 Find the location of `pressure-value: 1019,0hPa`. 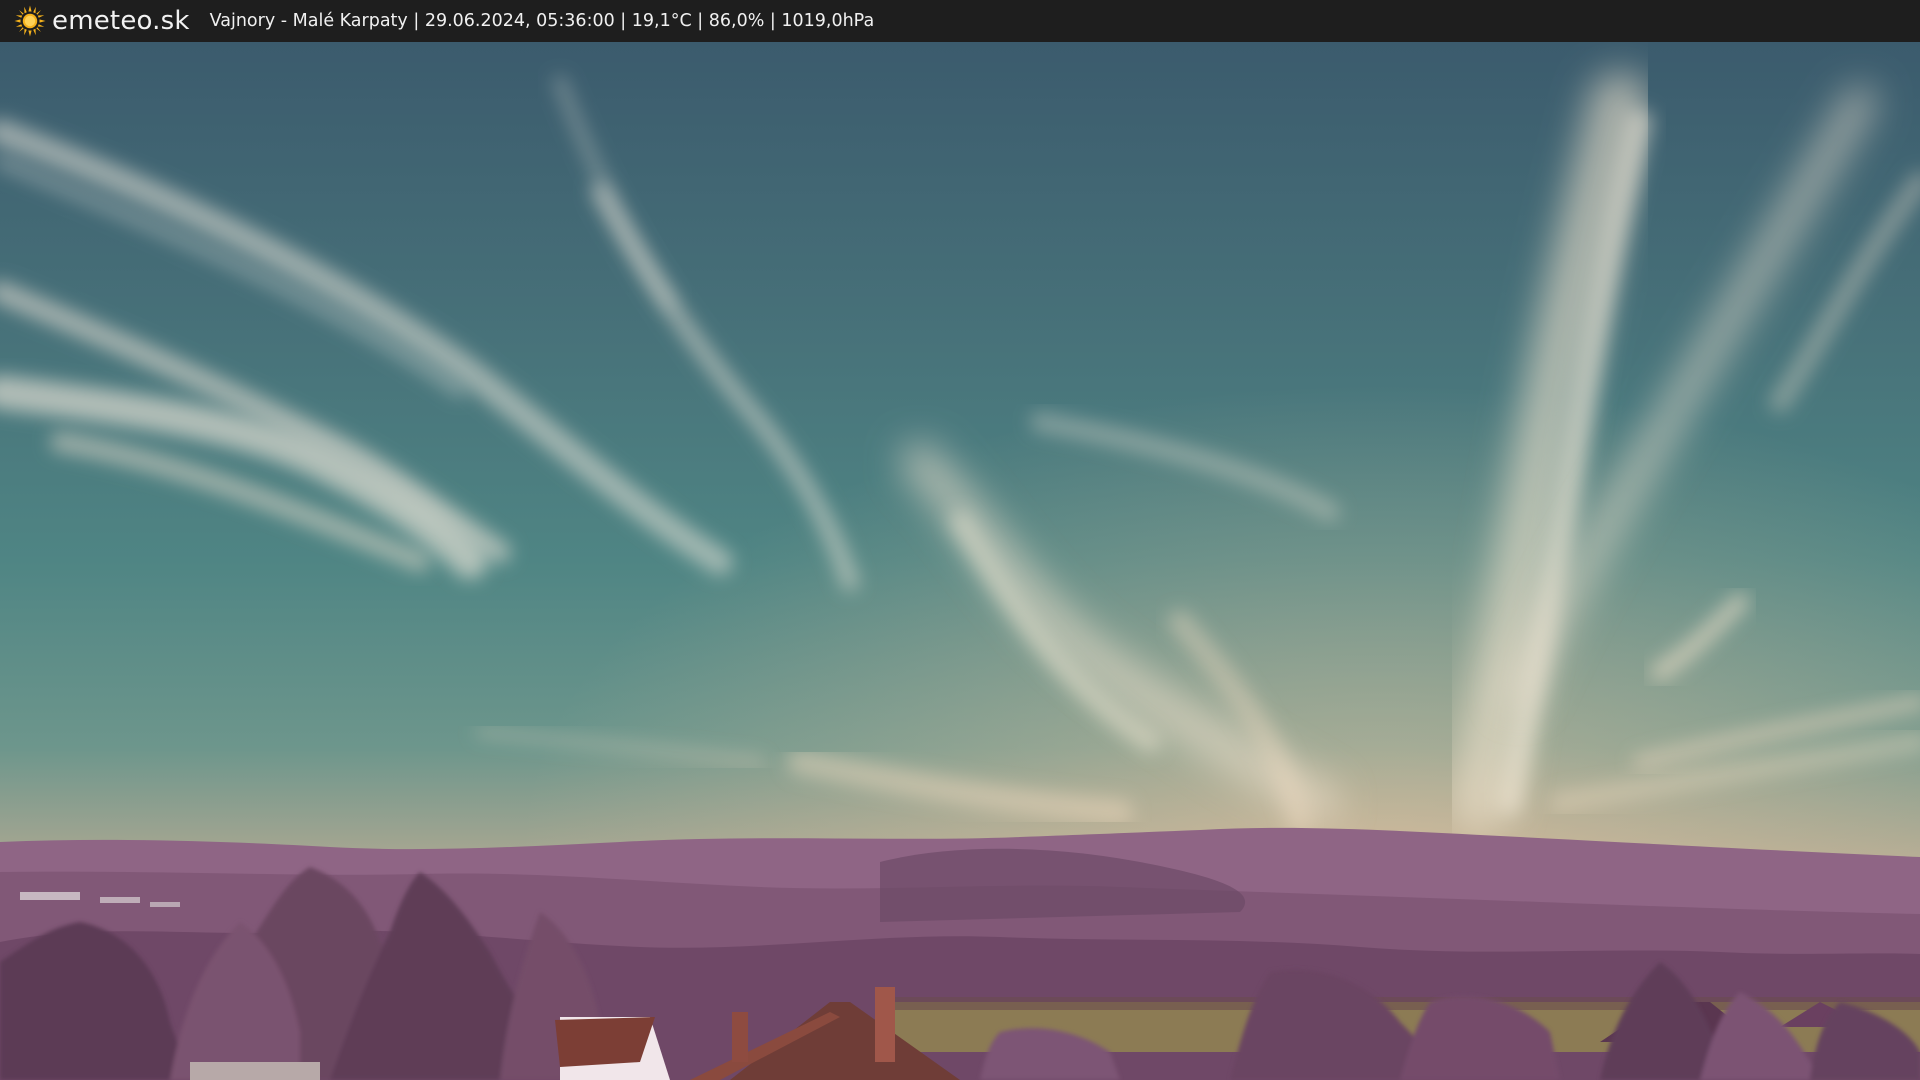

pressure-value: 1019,0hPa is located at coordinates (828, 21).